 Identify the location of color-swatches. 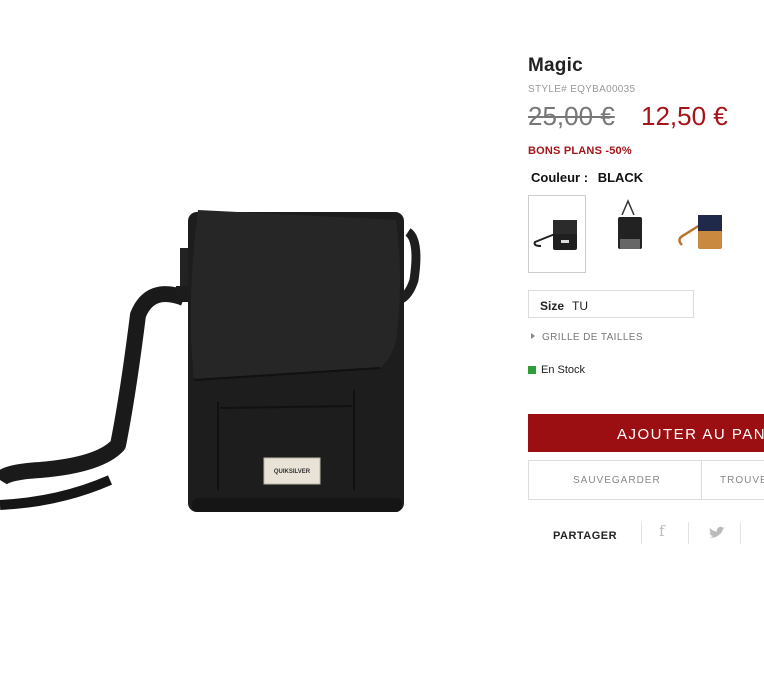
(646, 235).